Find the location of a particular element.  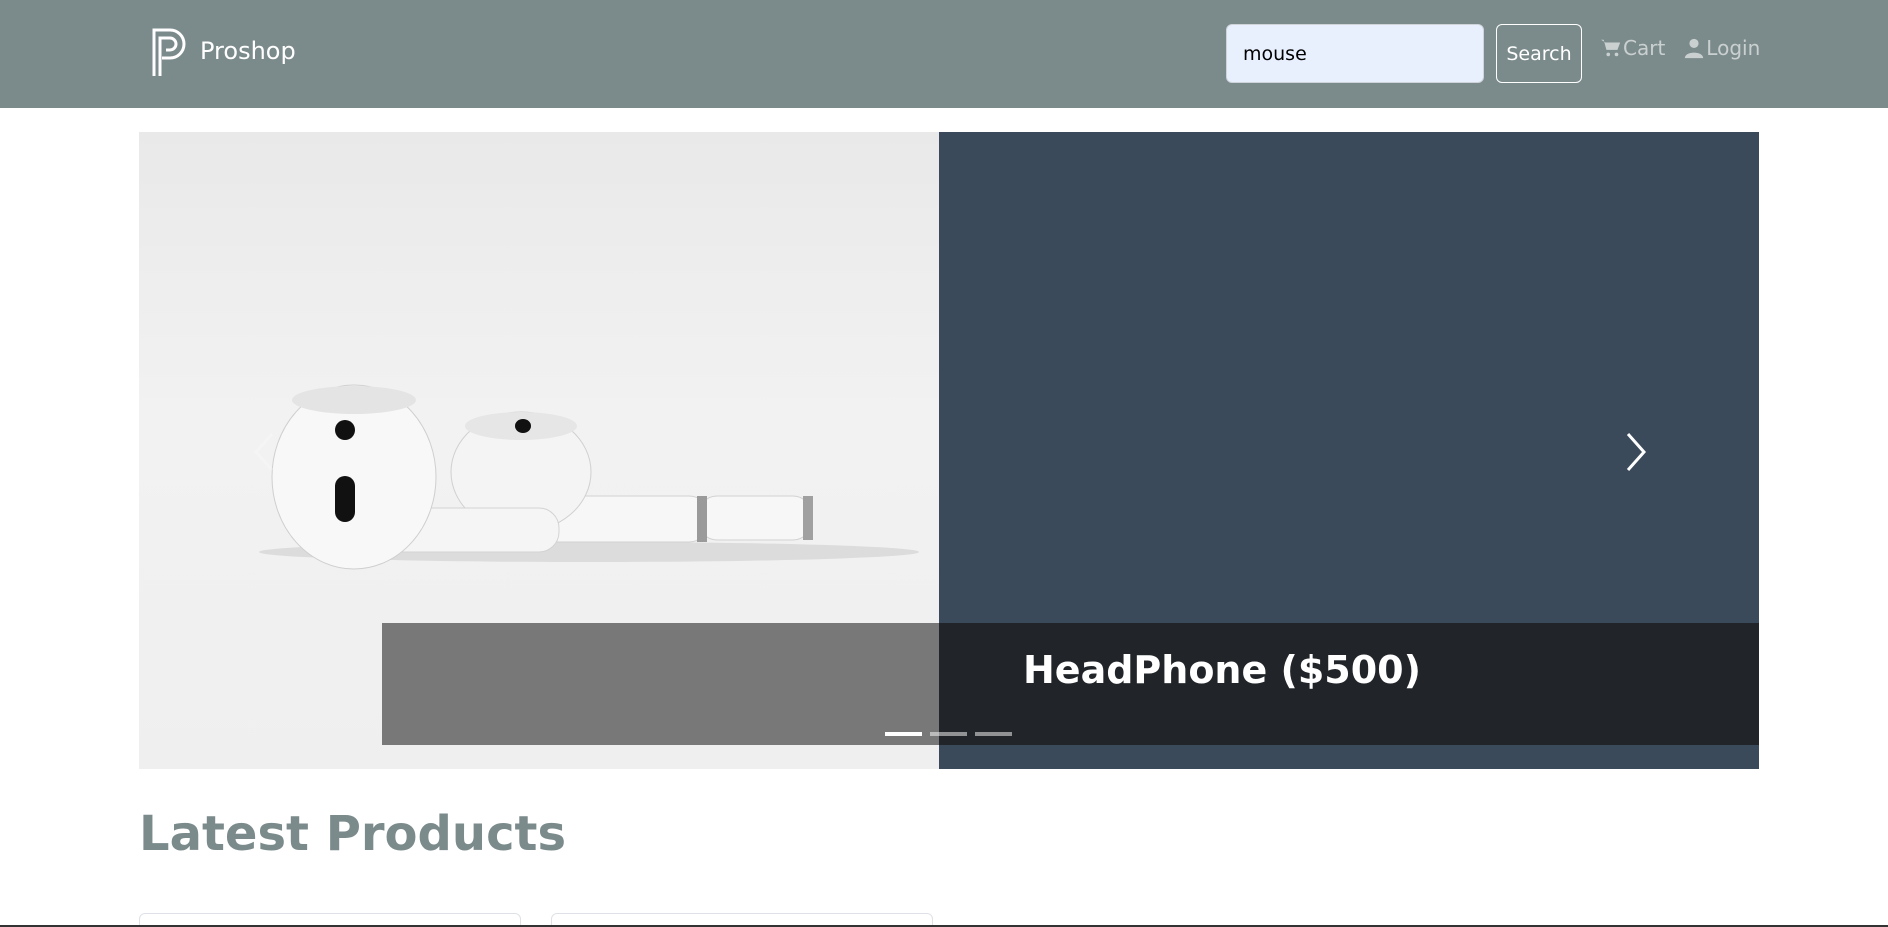

search-form: Search is located at coordinates (1404, 53).